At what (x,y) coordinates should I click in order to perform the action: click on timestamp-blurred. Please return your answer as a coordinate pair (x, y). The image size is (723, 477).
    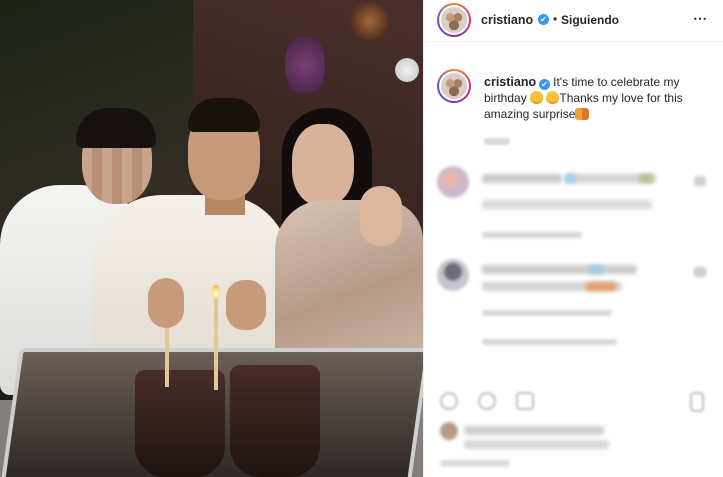
    Looking at the image, I should click on (475, 463).